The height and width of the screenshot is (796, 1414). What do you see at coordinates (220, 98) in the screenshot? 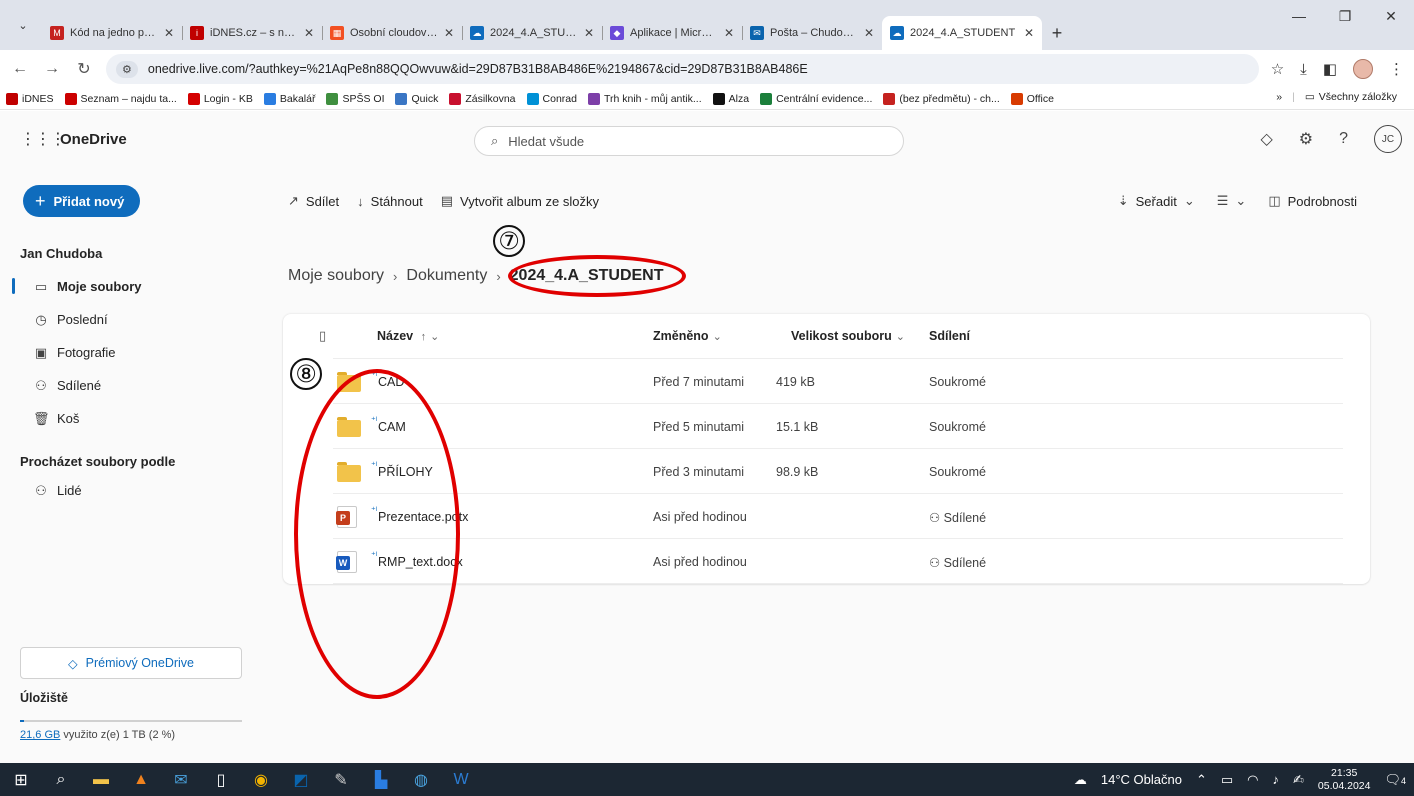
I see `bookmark-item: Login - KB` at bounding box center [220, 98].